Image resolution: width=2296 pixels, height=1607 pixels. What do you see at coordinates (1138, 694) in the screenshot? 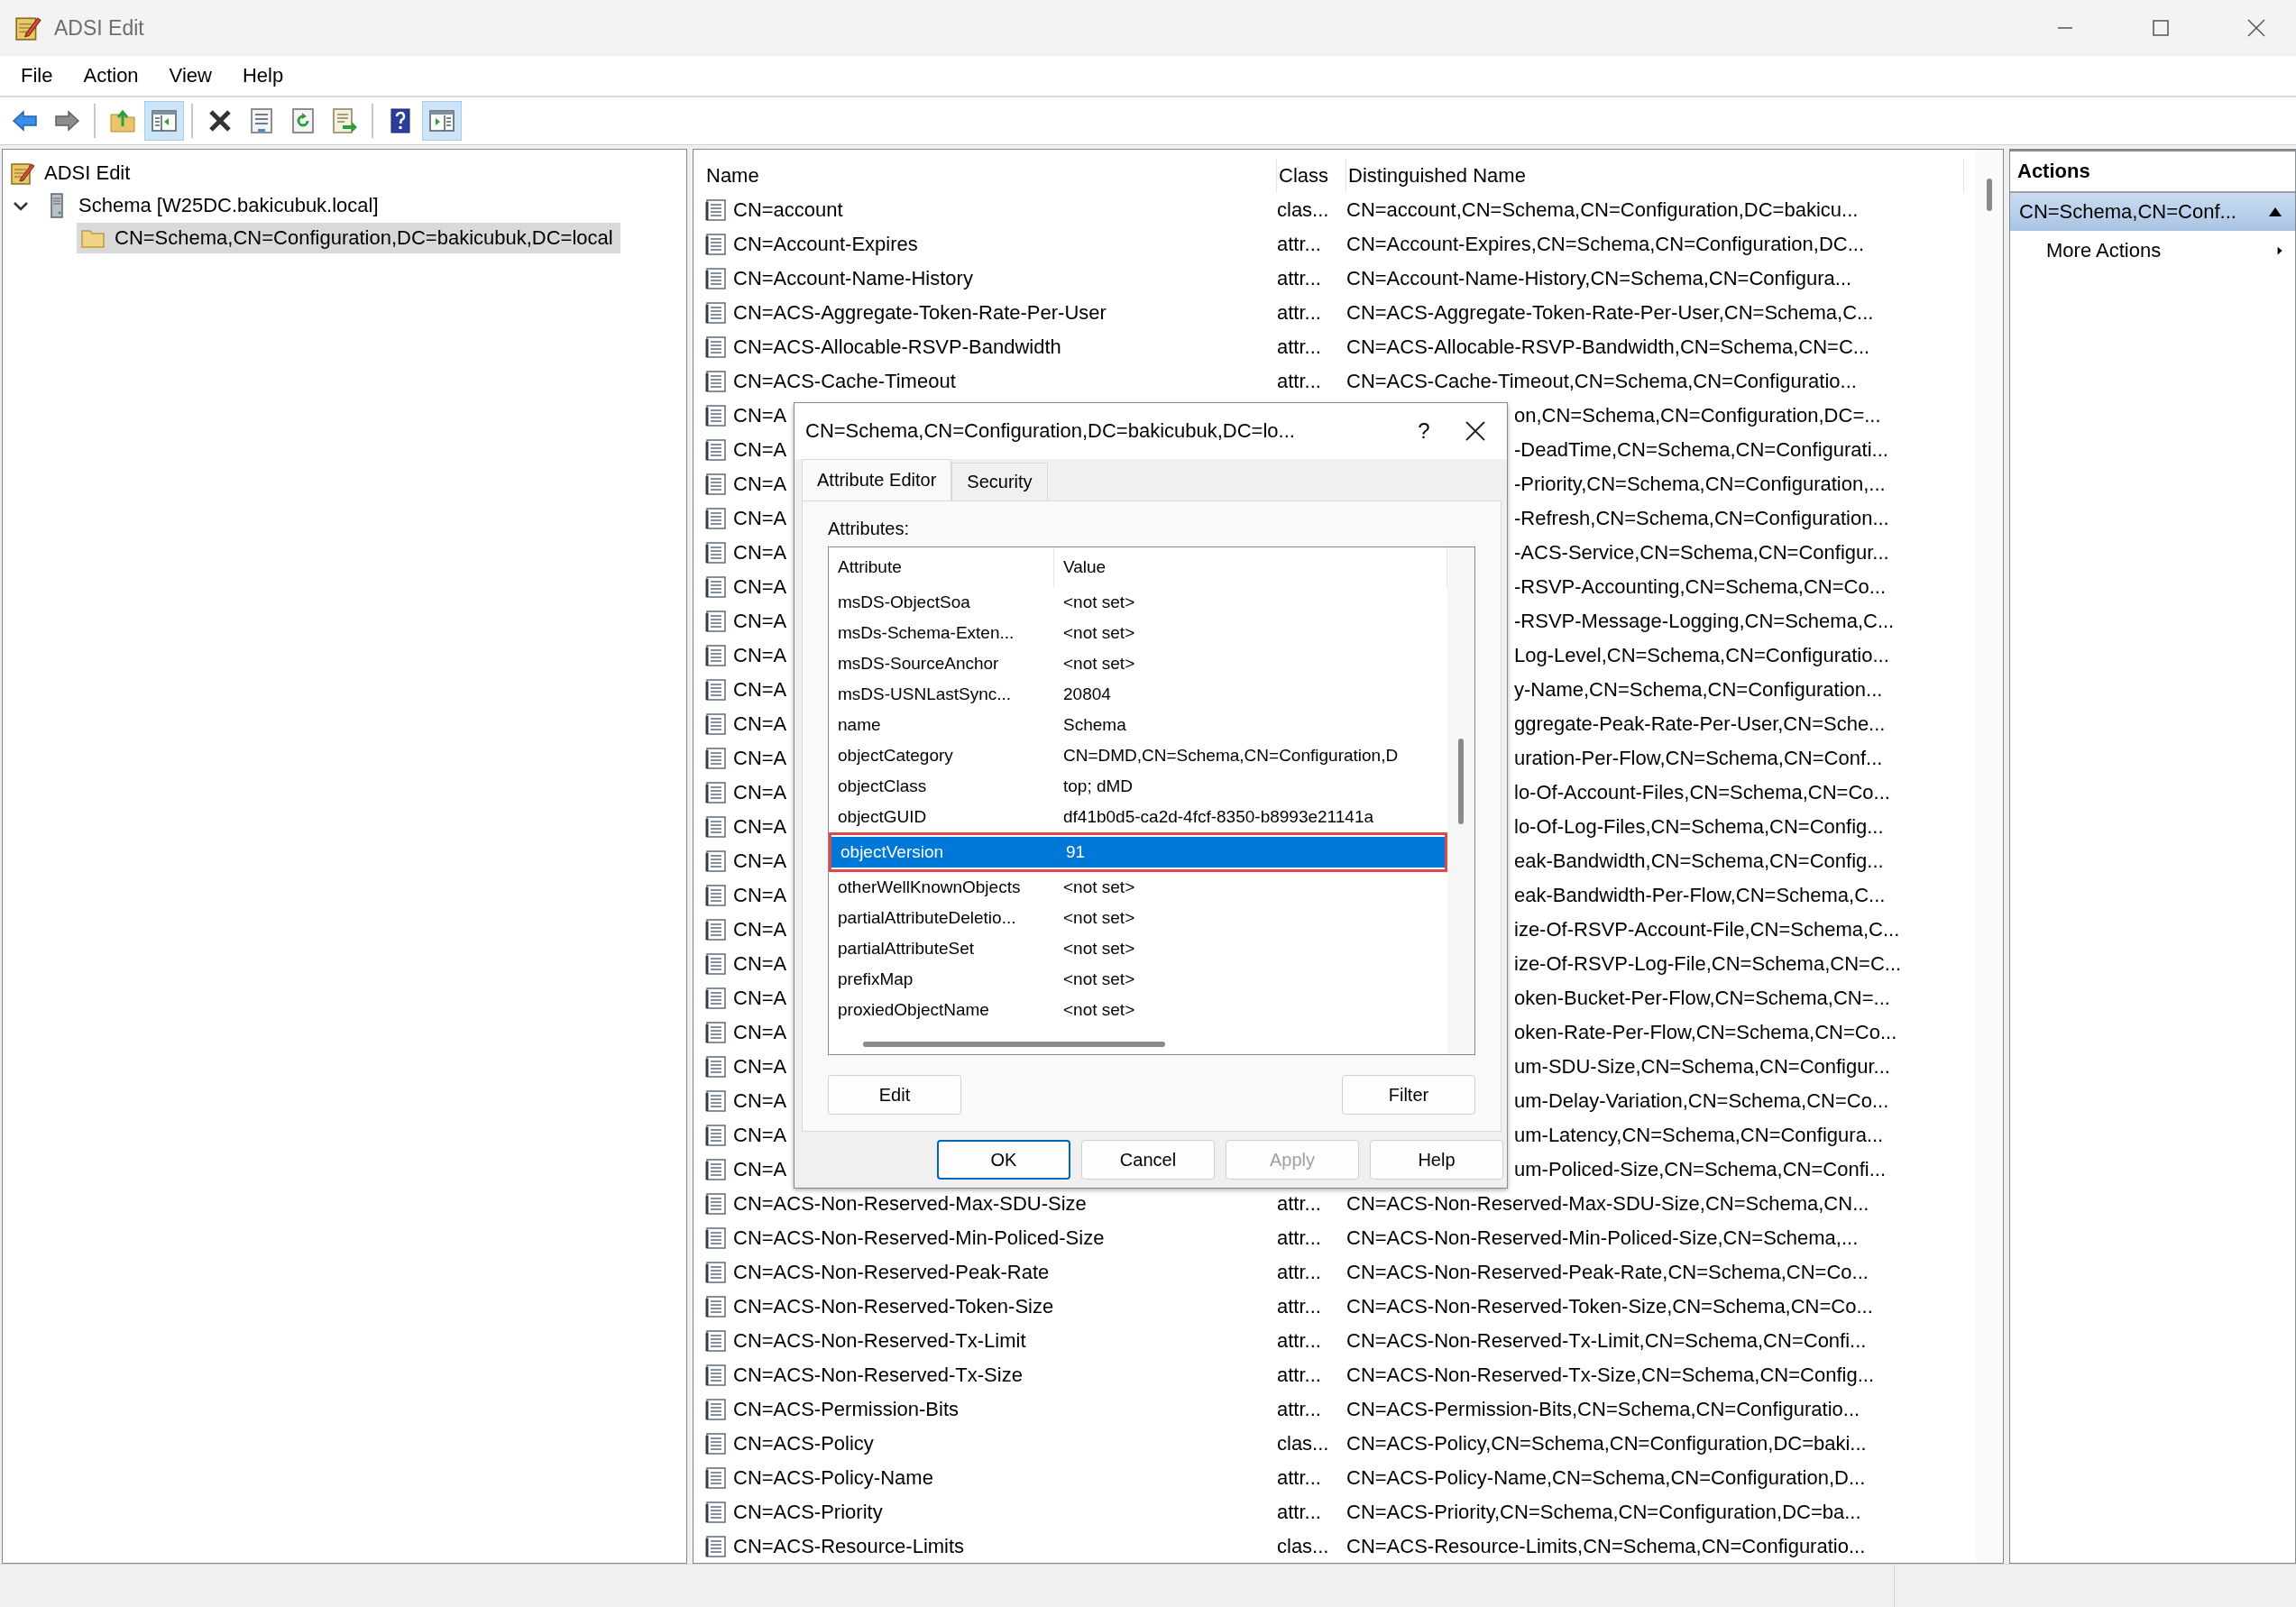
I see `attribute-row: msDS-USNLastSync... 20804` at bounding box center [1138, 694].